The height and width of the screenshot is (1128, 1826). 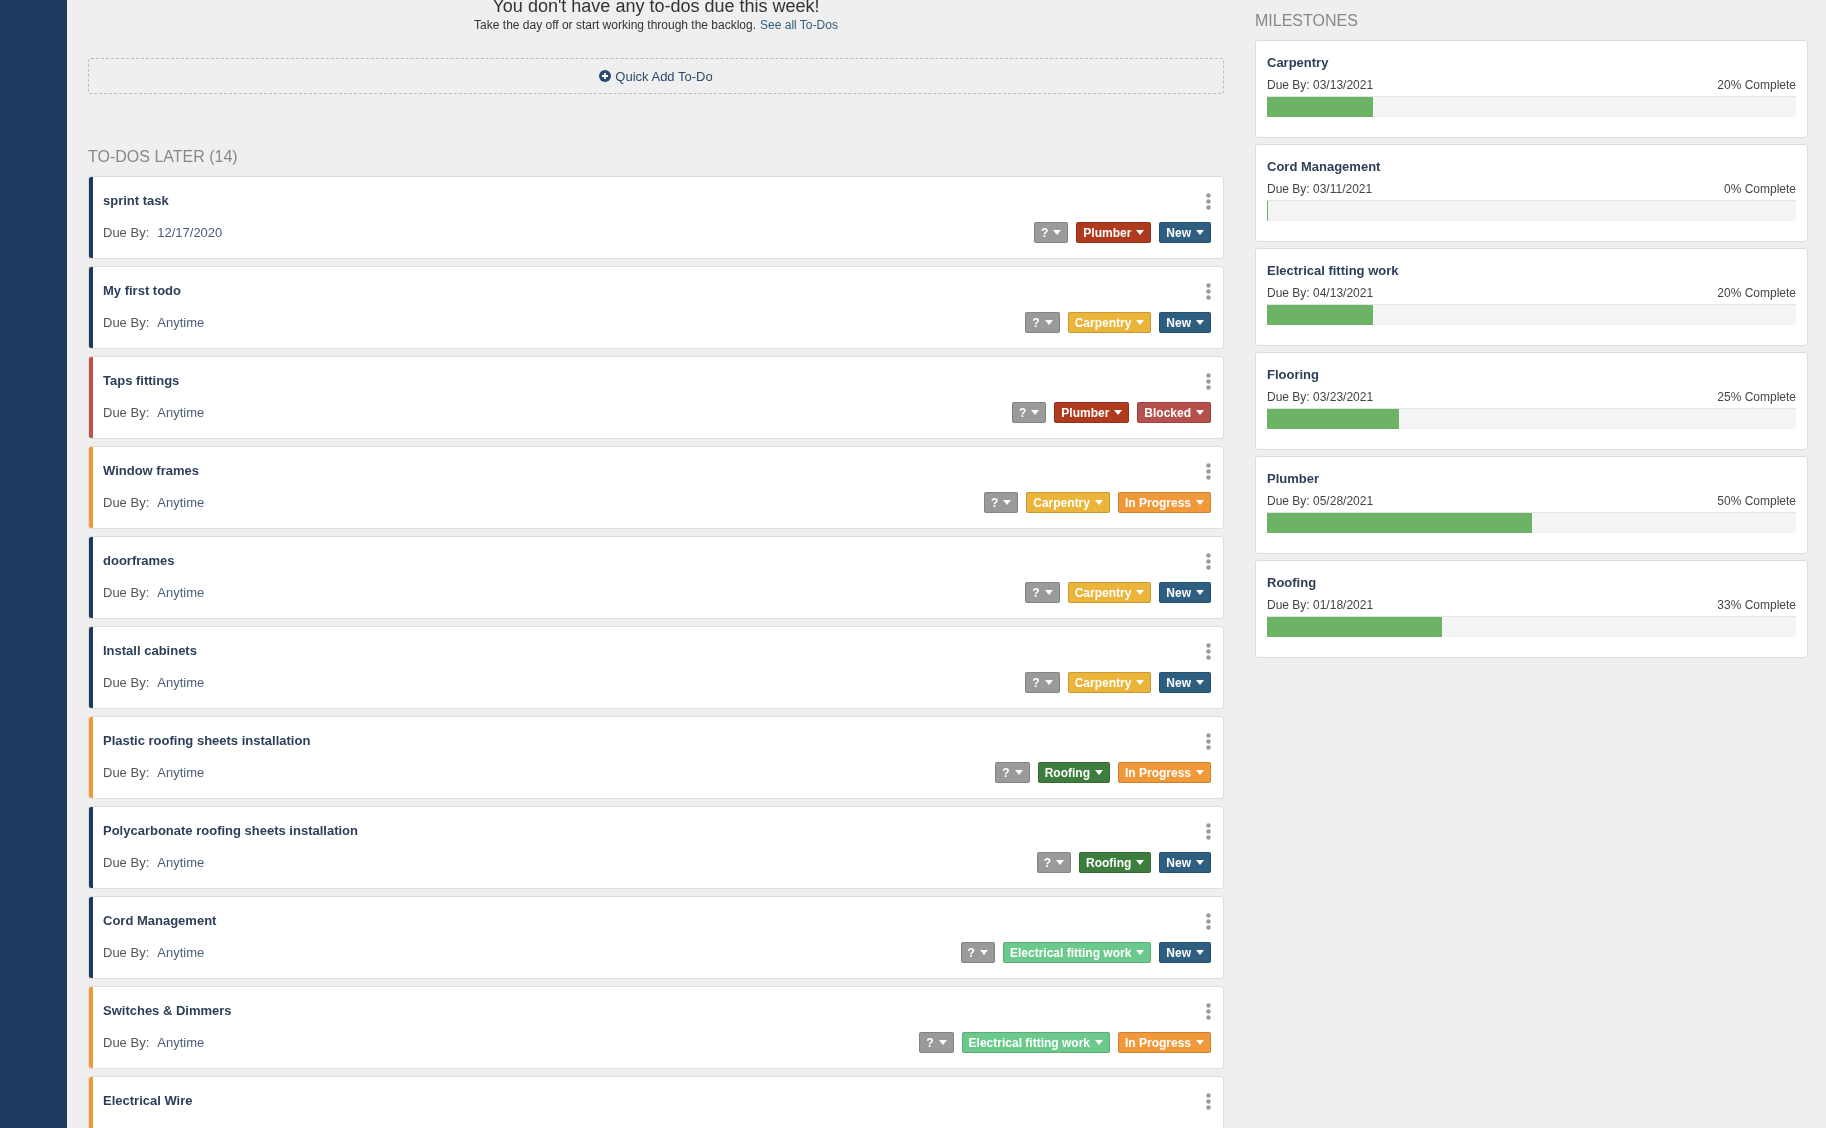 What do you see at coordinates (1292, 582) in the screenshot?
I see `milestone-name: Roofing` at bounding box center [1292, 582].